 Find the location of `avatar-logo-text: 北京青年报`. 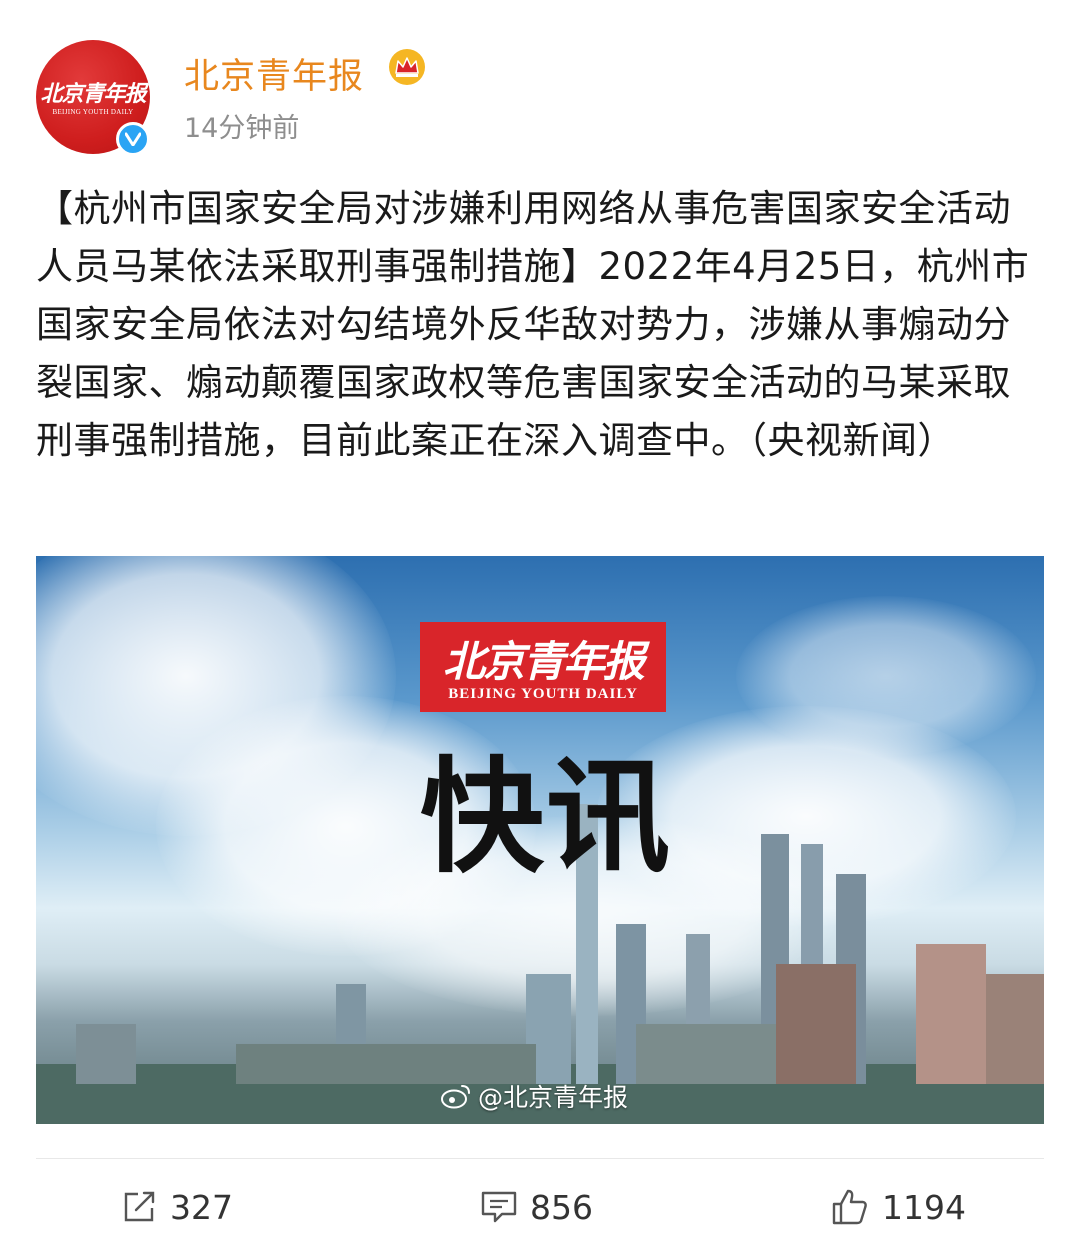

avatar-logo-text: 北京青年报 is located at coordinates (93, 94).